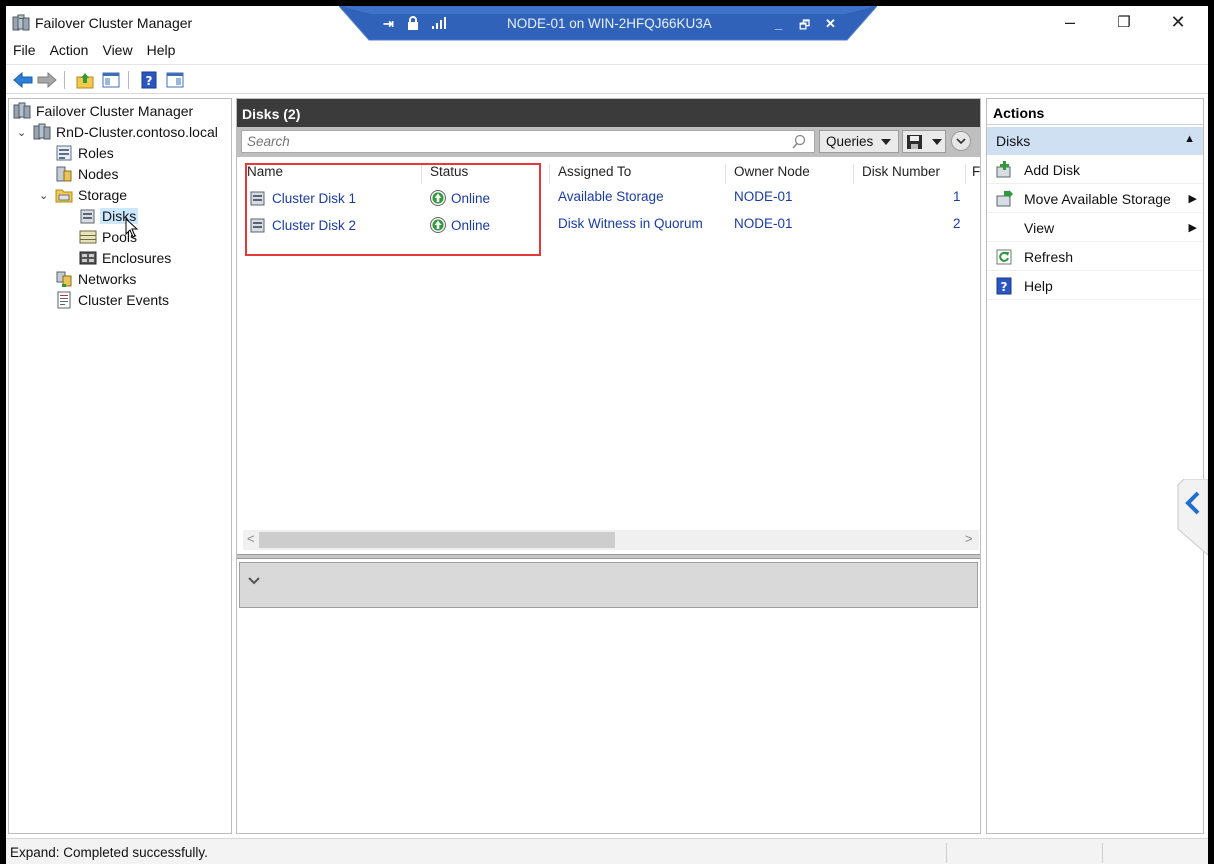  What do you see at coordinates (69, 50) in the screenshot?
I see `menu-action: Action` at bounding box center [69, 50].